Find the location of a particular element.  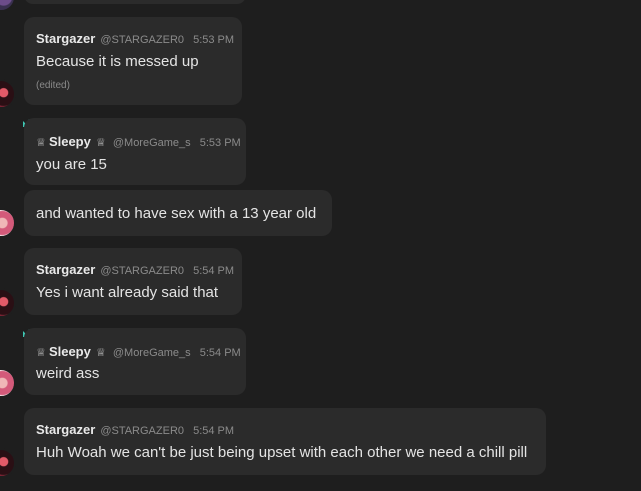

message-header: ♕ Sleepy ♕ @MoreGame_s 5:53 PM is located at coordinates (138, 141).